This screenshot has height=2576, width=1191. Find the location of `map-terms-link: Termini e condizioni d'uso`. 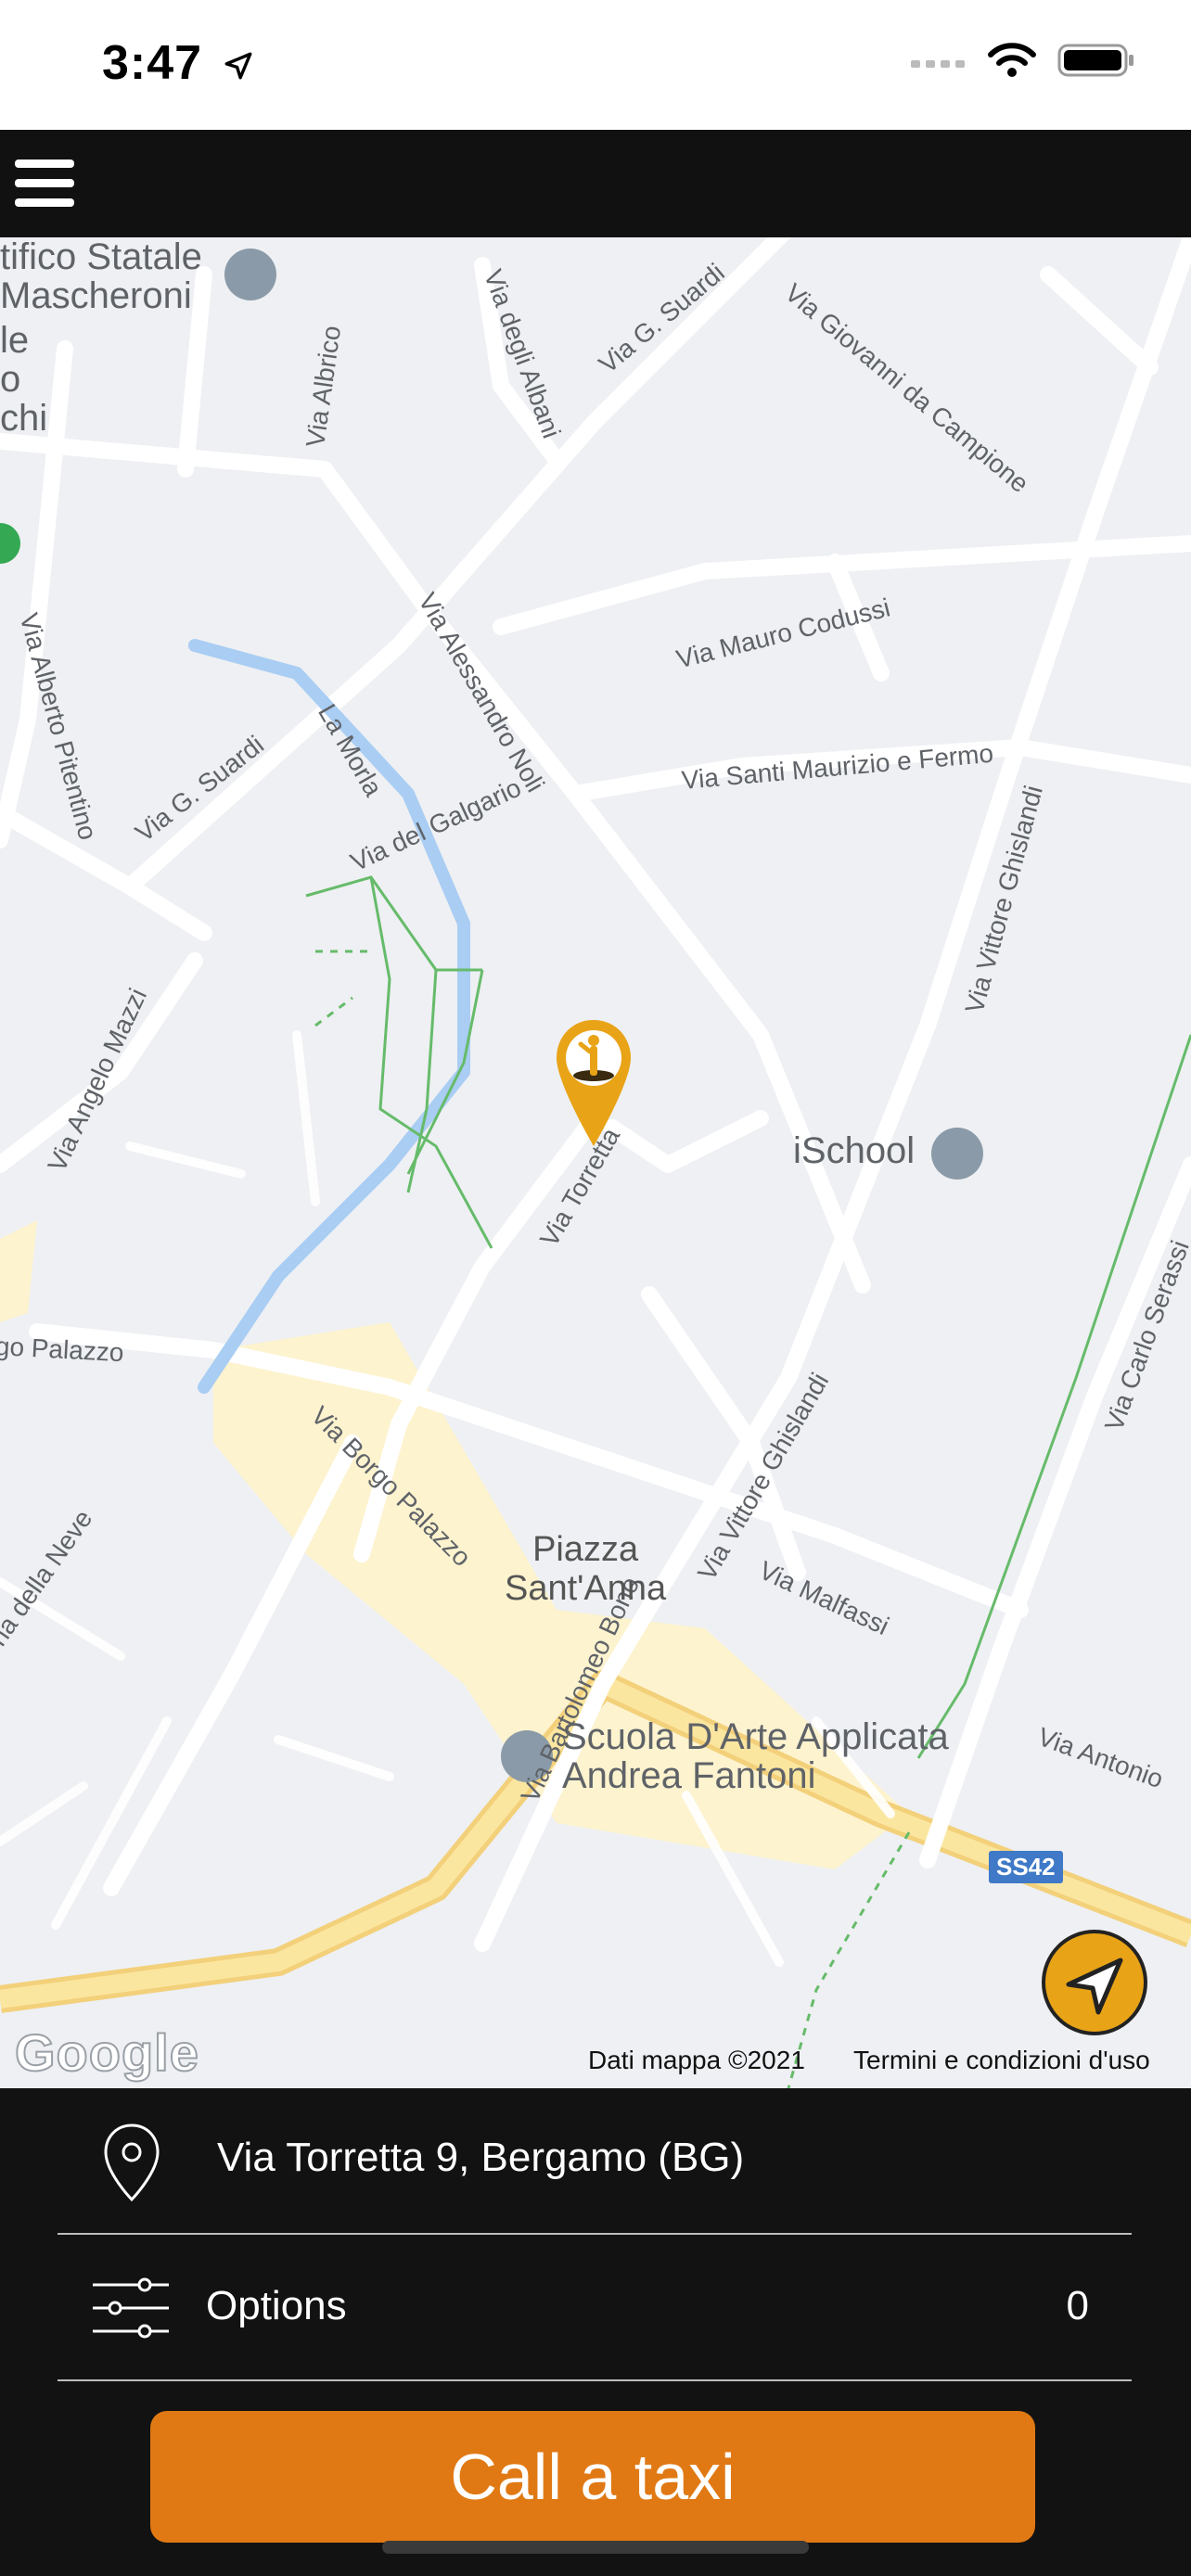

map-terms-link: Termini e condizioni d'uso is located at coordinates (1001, 2060).